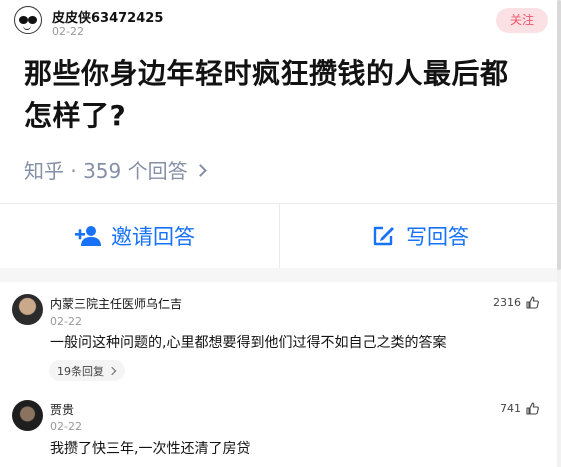 The width and height of the screenshot is (561, 467). What do you see at coordinates (510, 408) in the screenshot?
I see `like-count: 741` at bounding box center [510, 408].